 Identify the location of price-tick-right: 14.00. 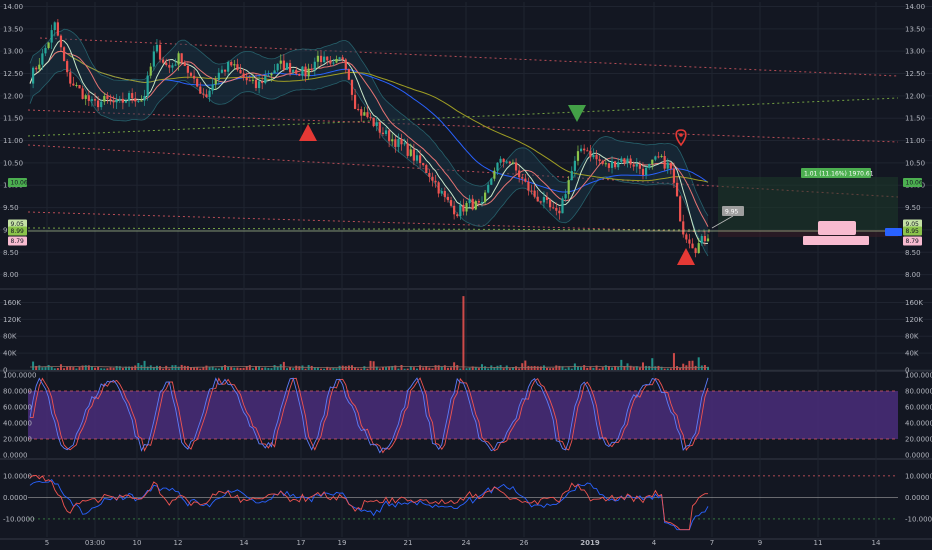
(915, 7).